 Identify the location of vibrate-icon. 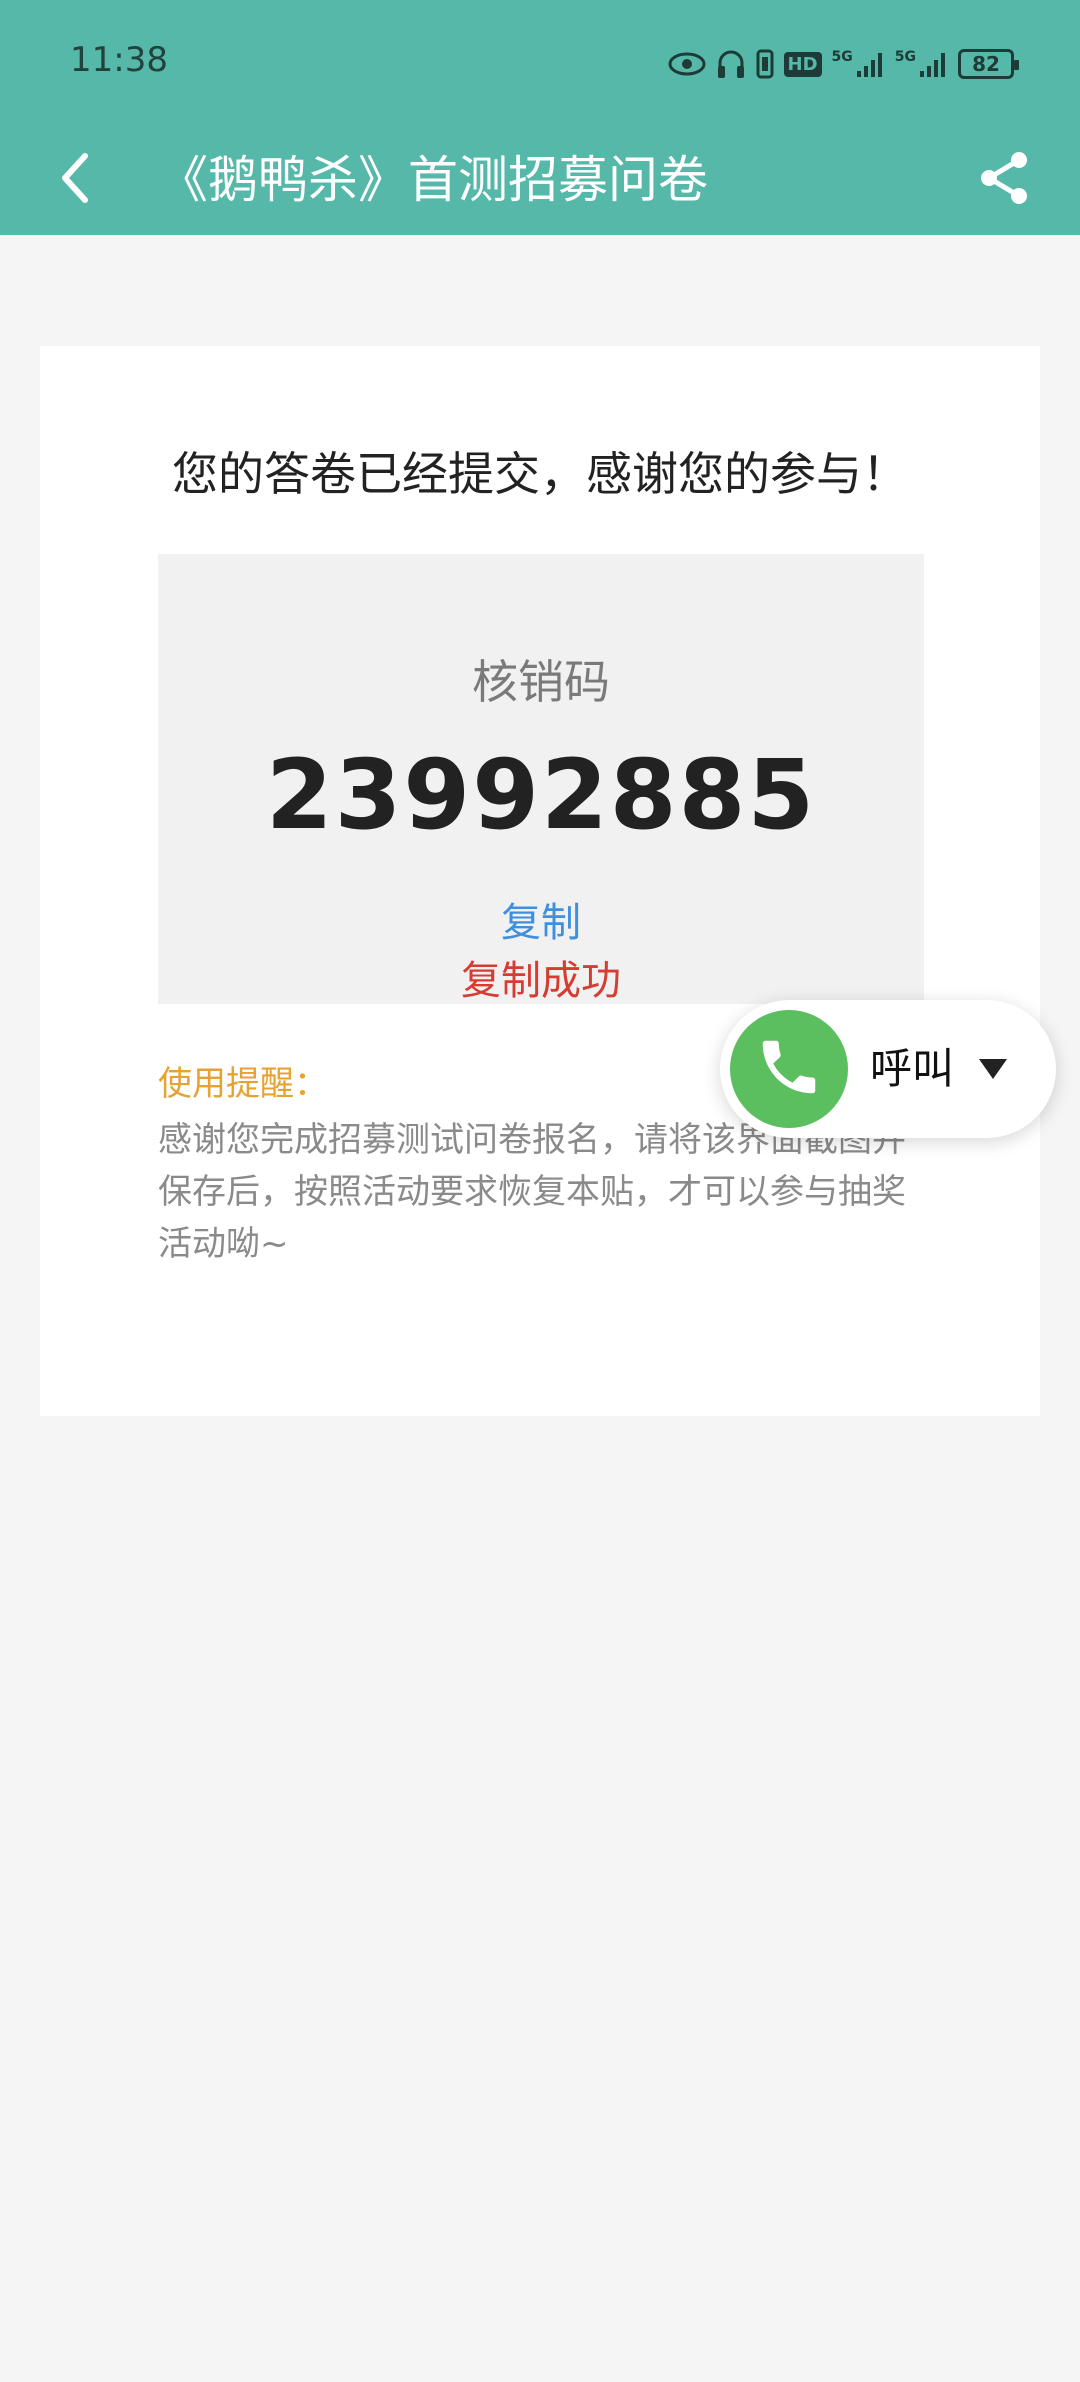
(765, 64).